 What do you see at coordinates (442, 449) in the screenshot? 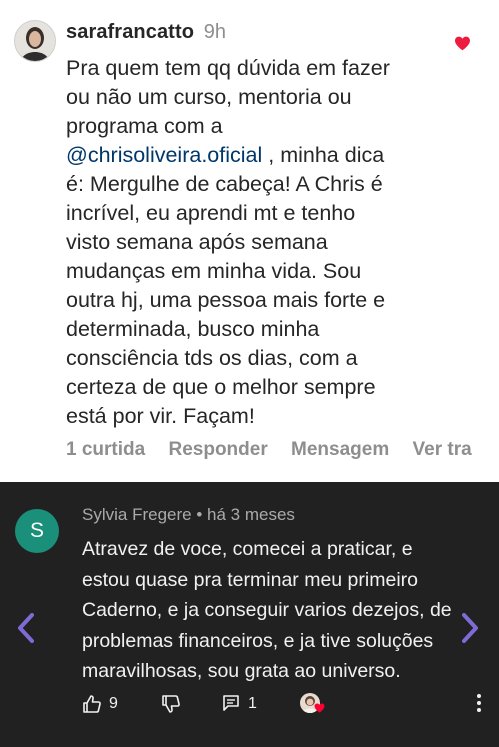
I see `see-translation-button: Ver tra` at bounding box center [442, 449].